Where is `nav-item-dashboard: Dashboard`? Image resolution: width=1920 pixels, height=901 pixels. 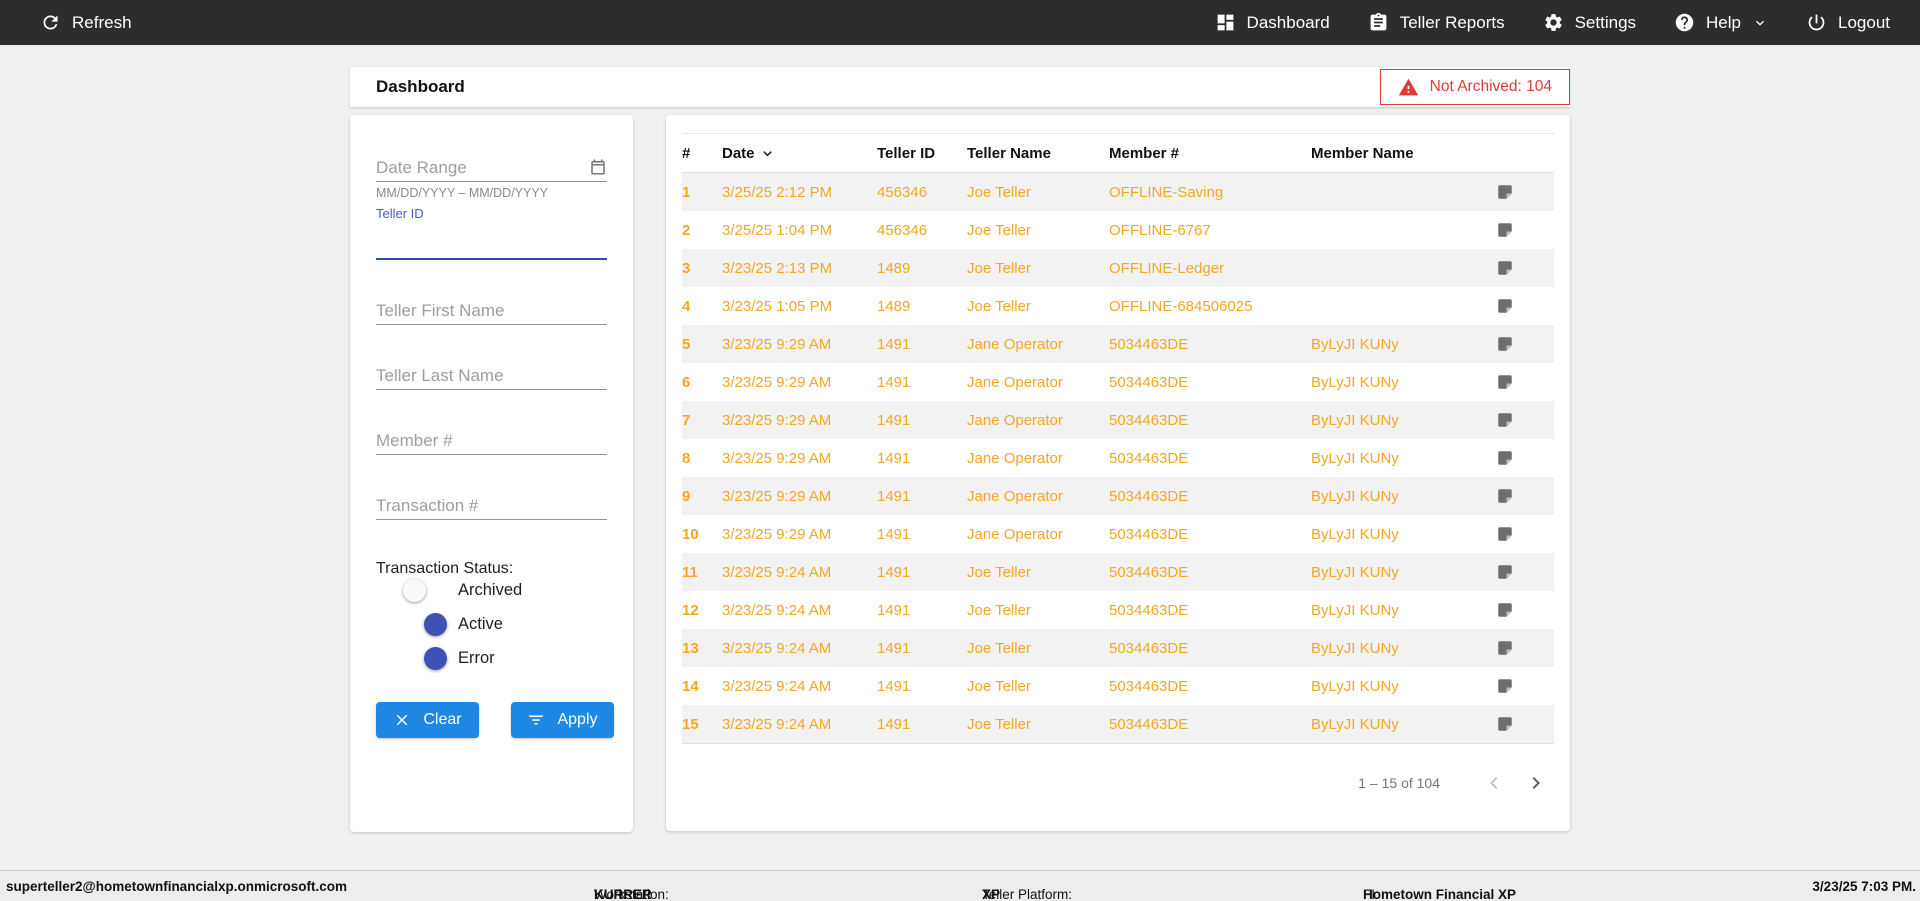 nav-item-dashboard: Dashboard is located at coordinates (1272, 22).